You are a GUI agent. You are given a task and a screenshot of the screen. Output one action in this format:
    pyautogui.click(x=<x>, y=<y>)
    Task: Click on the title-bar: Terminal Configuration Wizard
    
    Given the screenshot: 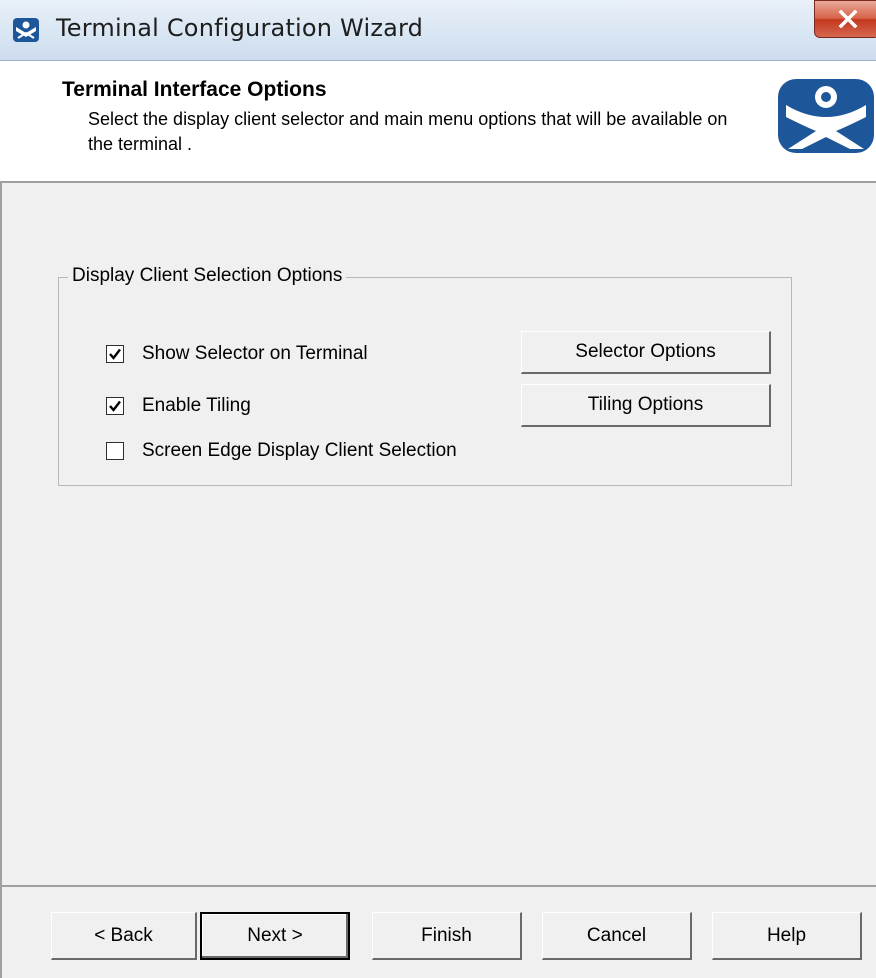 What is the action you would take?
    pyautogui.click(x=438, y=30)
    